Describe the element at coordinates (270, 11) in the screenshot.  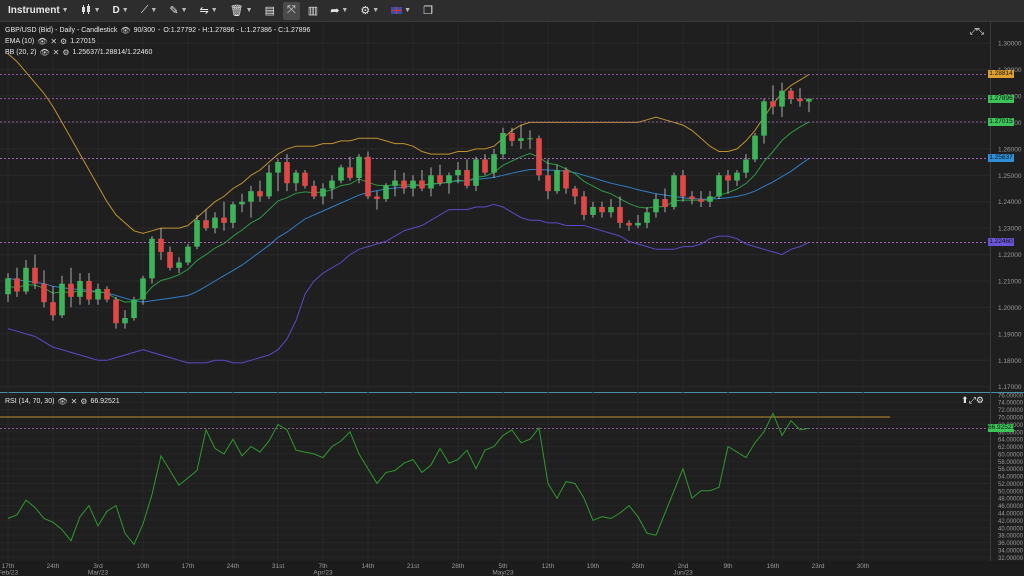
I see `templates-button: ▤` at that location.